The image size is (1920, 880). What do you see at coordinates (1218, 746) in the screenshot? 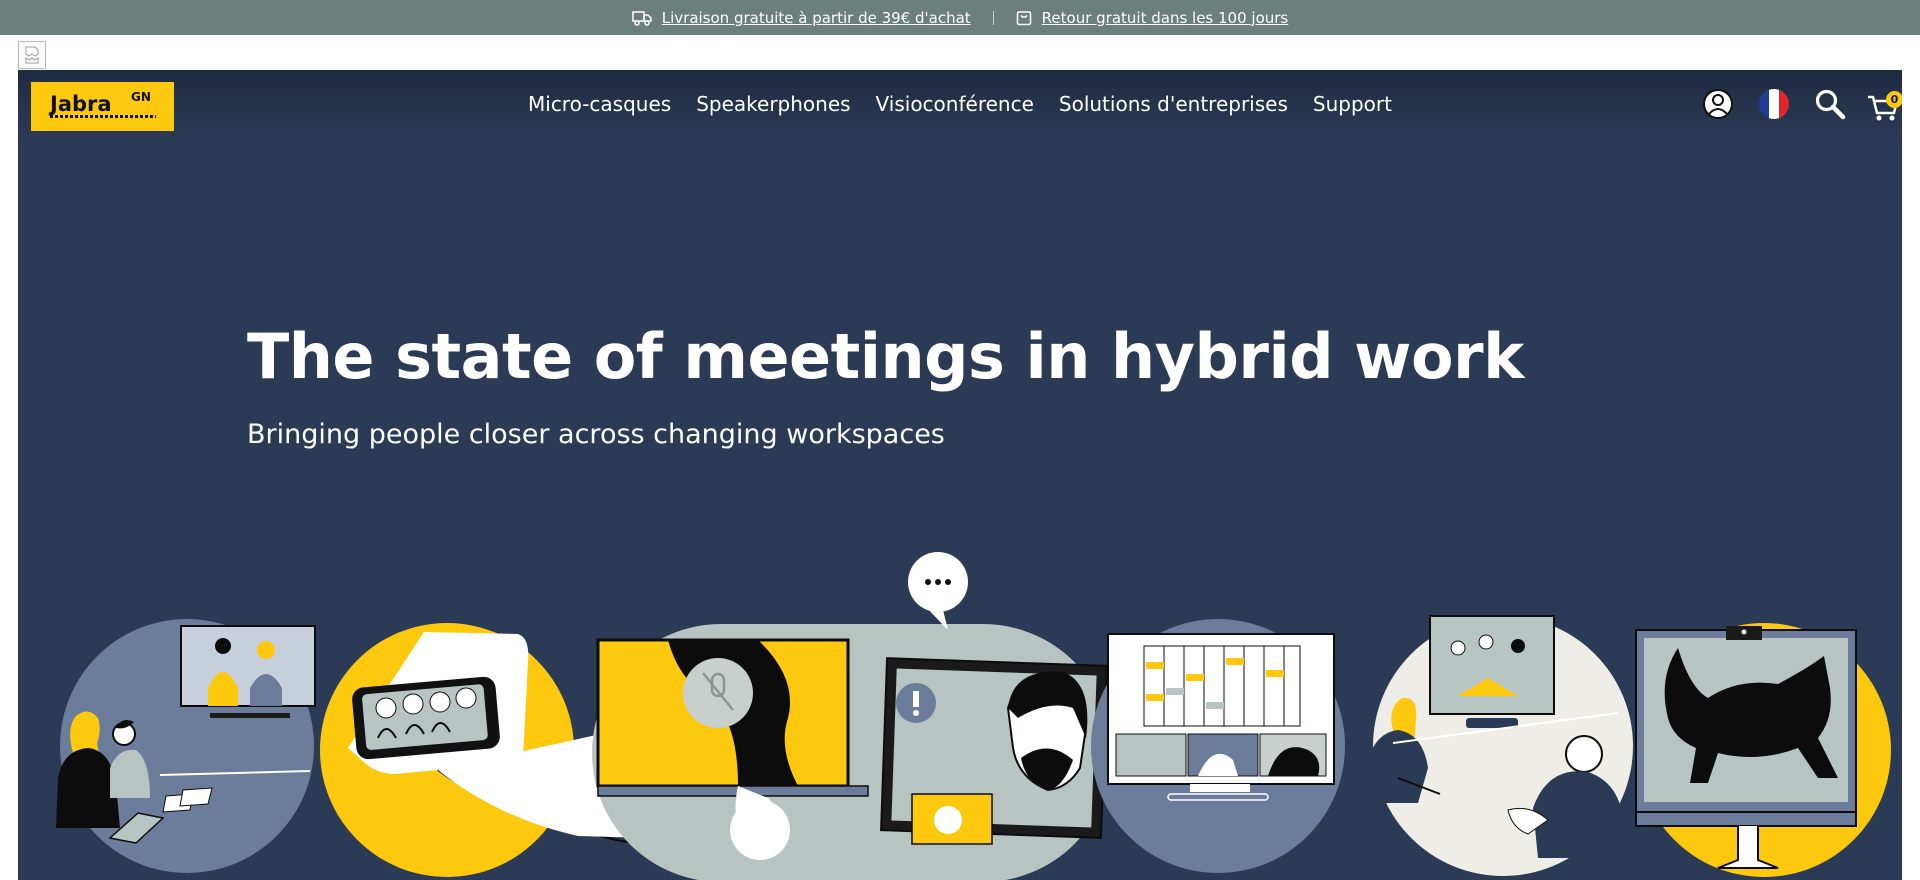
I see `collaboration-board-scene` at bounding box center [1218, 746].